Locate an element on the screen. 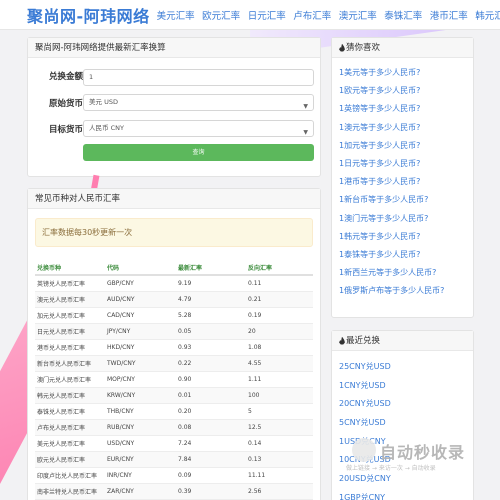  cell-latest-rate: 0.01 is located at coordinates (211, 395).